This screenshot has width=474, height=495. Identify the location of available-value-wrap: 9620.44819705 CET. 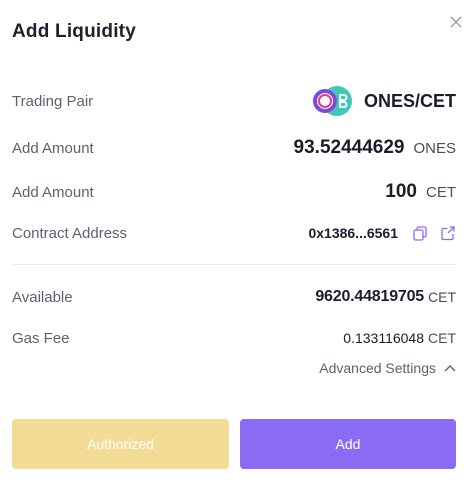
(385, 297).